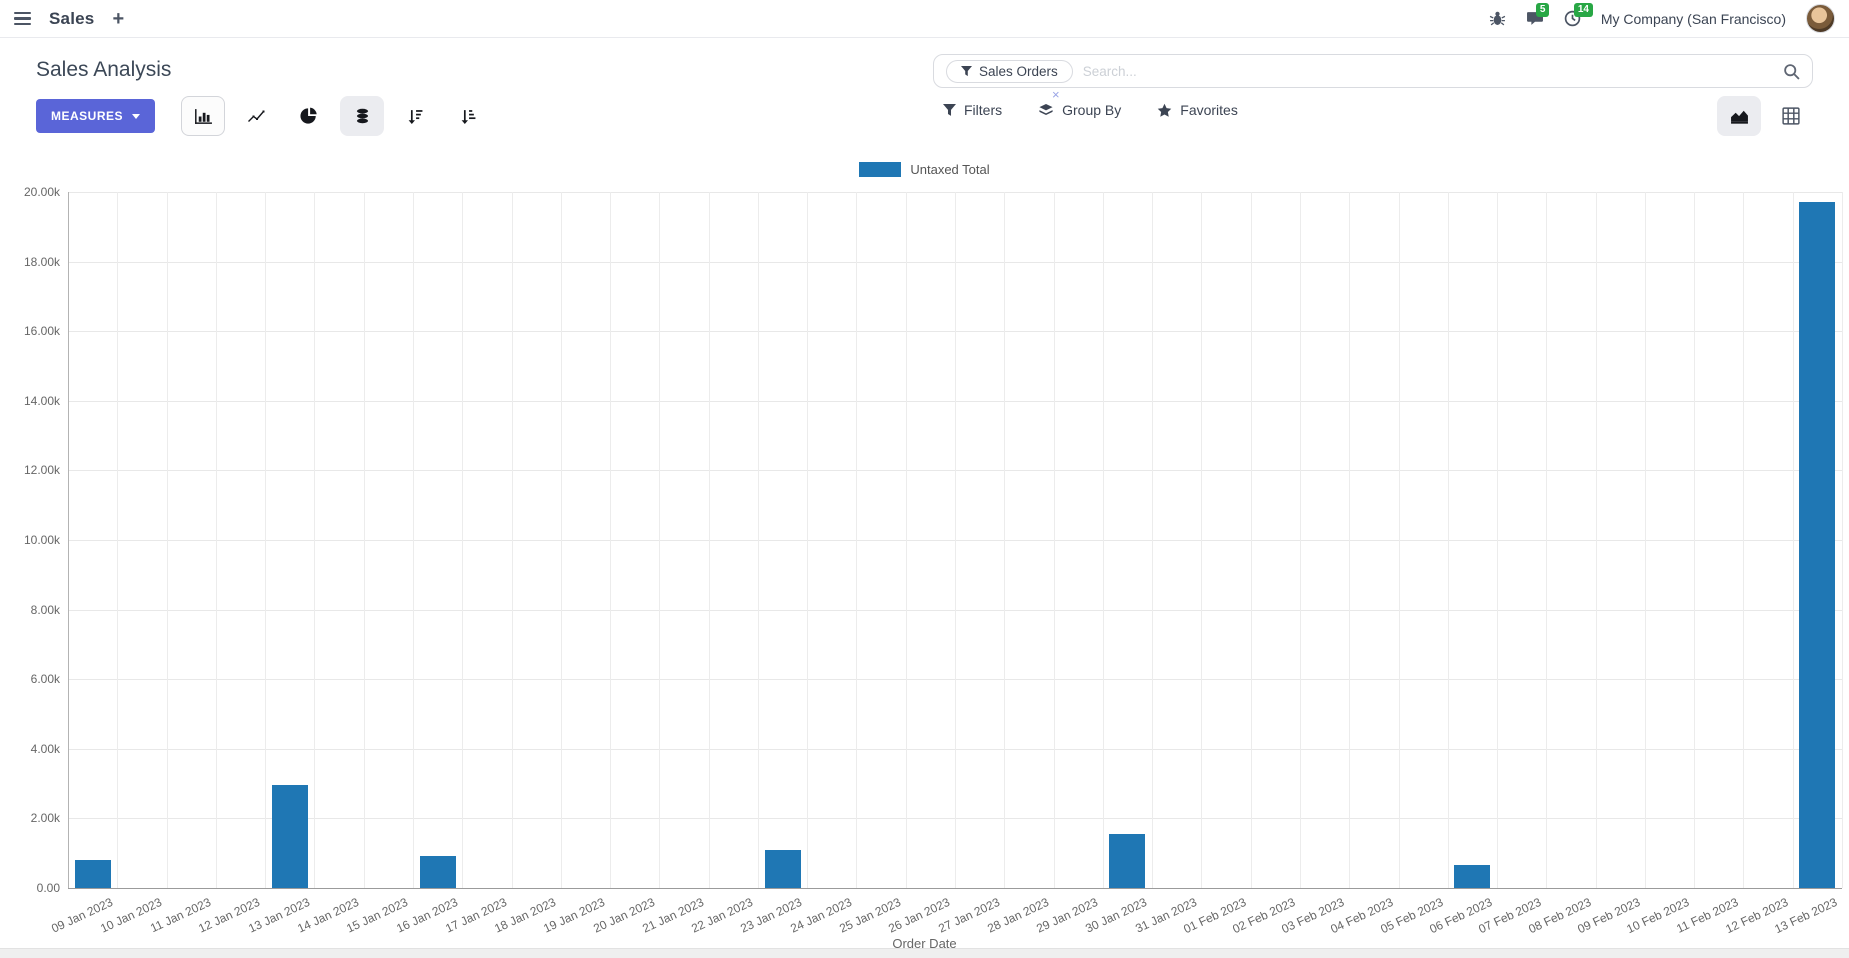 The image size is (1849, 958). I want to click on search-icon, so click(1791, 71).